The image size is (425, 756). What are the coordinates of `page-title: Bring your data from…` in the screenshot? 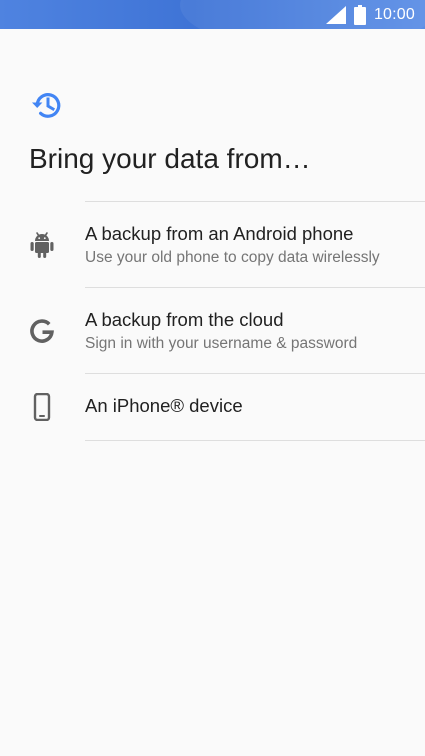 It's located at (170, 158).